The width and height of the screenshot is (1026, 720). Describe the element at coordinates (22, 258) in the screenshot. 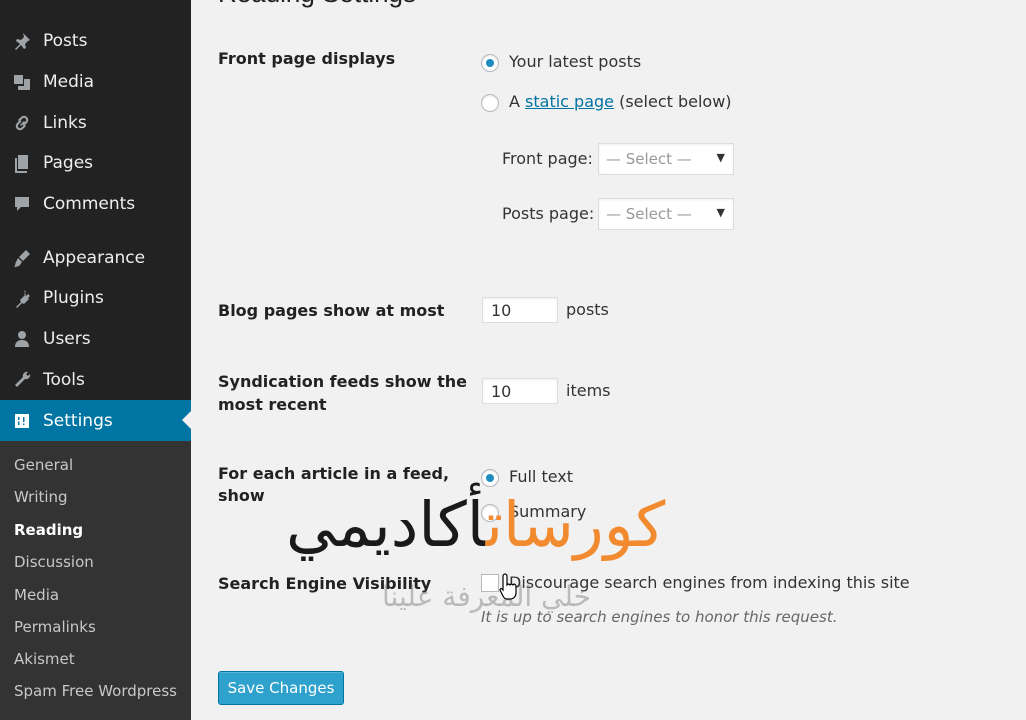

I see `brush-icon` at that location.